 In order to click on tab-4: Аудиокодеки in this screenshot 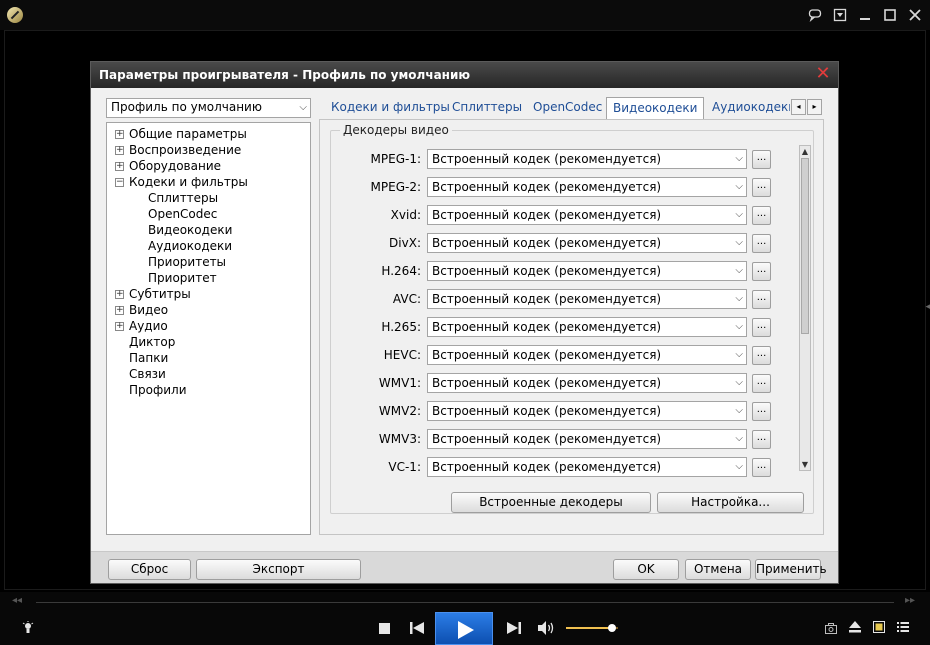, I will do `click(748, 108)`.